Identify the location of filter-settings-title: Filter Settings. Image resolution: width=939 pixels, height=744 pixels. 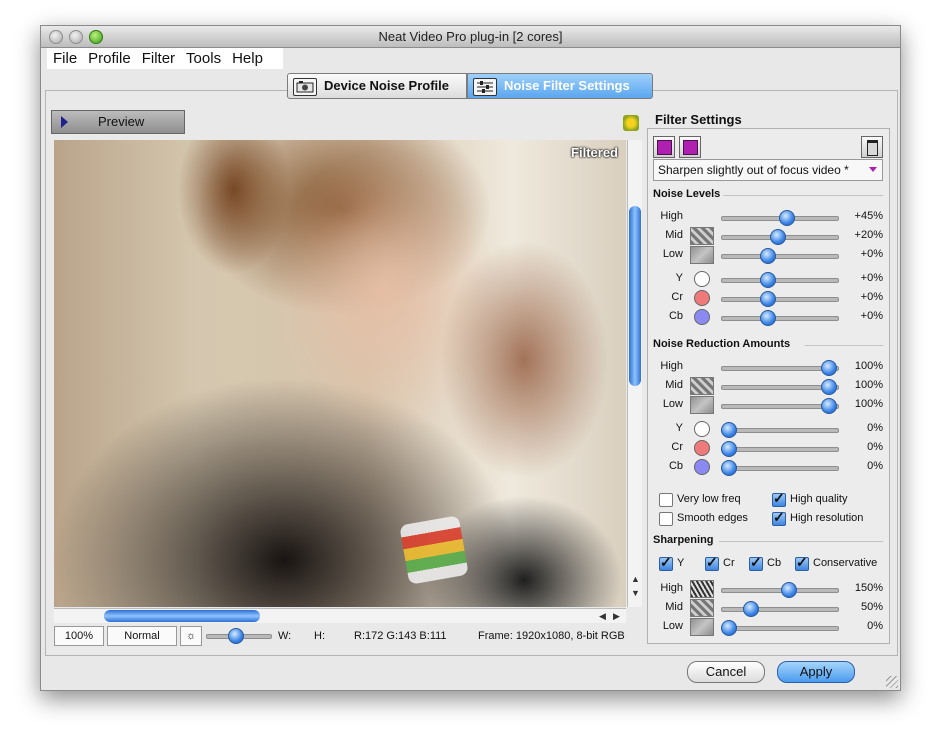
(698, 119).